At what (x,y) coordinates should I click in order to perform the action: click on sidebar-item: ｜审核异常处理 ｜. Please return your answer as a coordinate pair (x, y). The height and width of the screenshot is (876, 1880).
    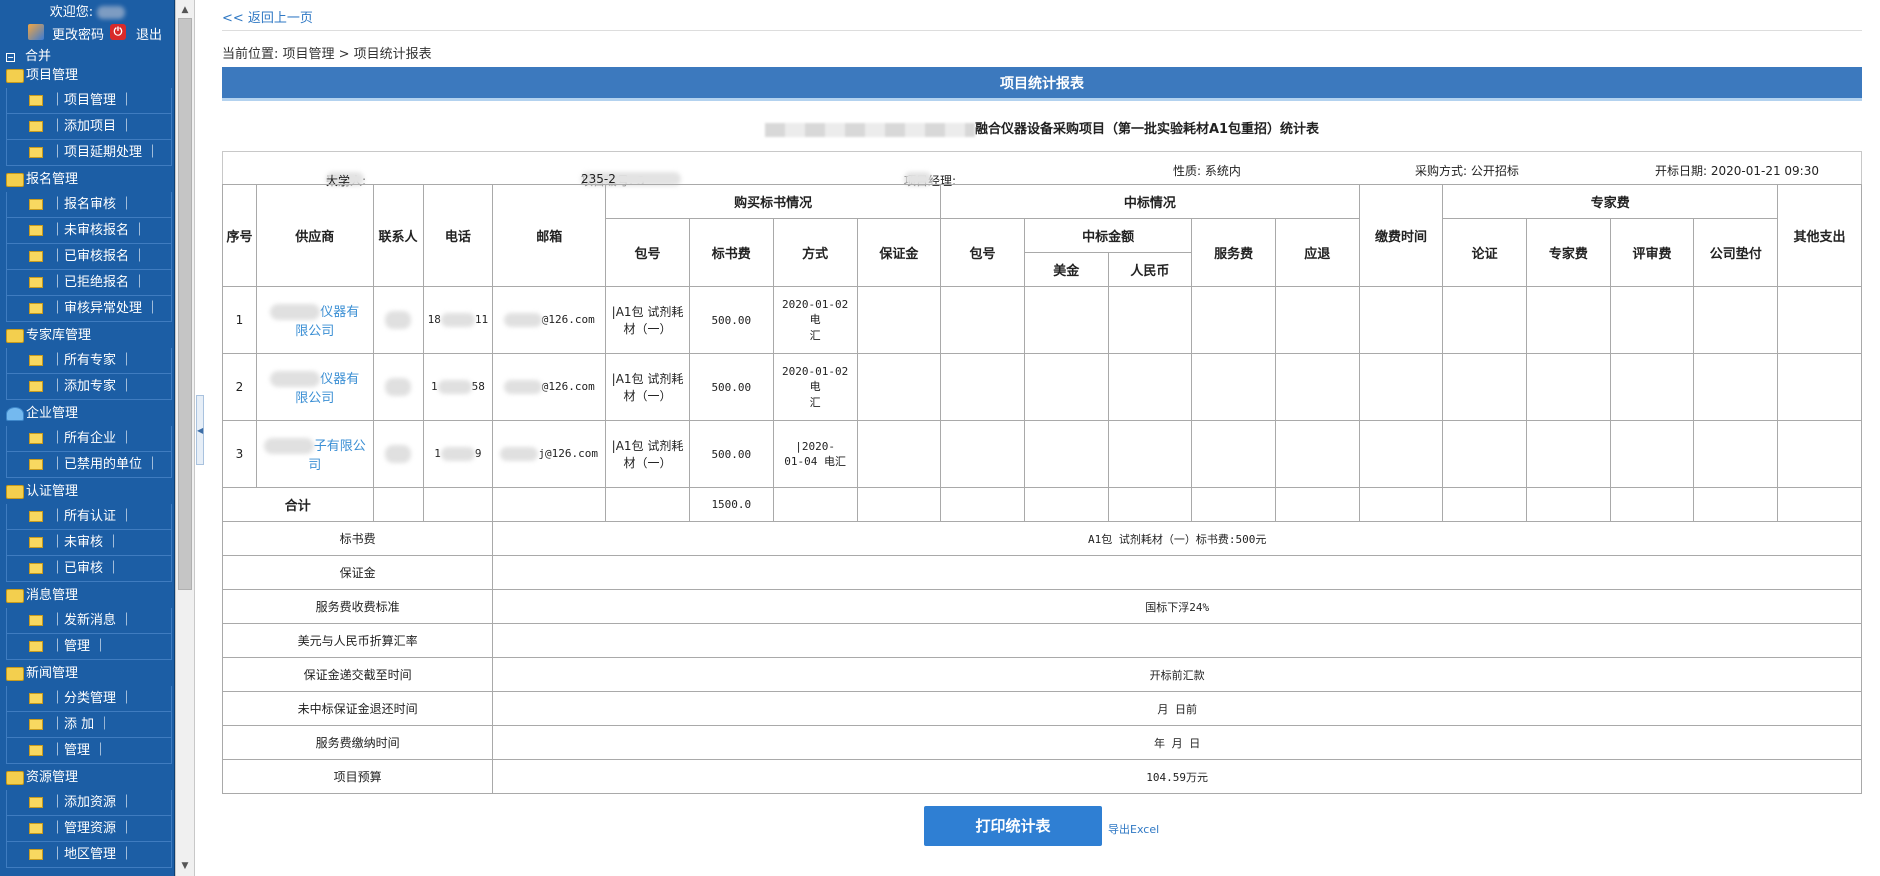
    Looking at the image, I should click on (89, 309).